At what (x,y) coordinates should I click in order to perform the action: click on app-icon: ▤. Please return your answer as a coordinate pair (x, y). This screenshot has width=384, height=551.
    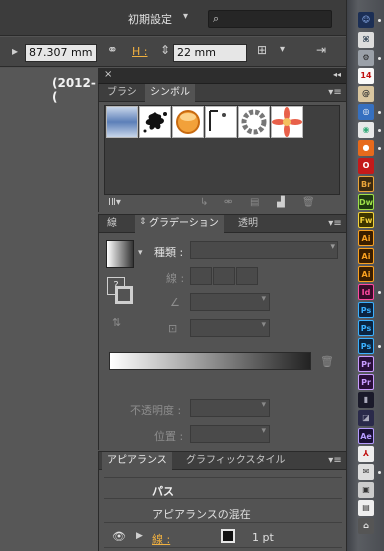
    Looking at the image, I should click on (366, 508).